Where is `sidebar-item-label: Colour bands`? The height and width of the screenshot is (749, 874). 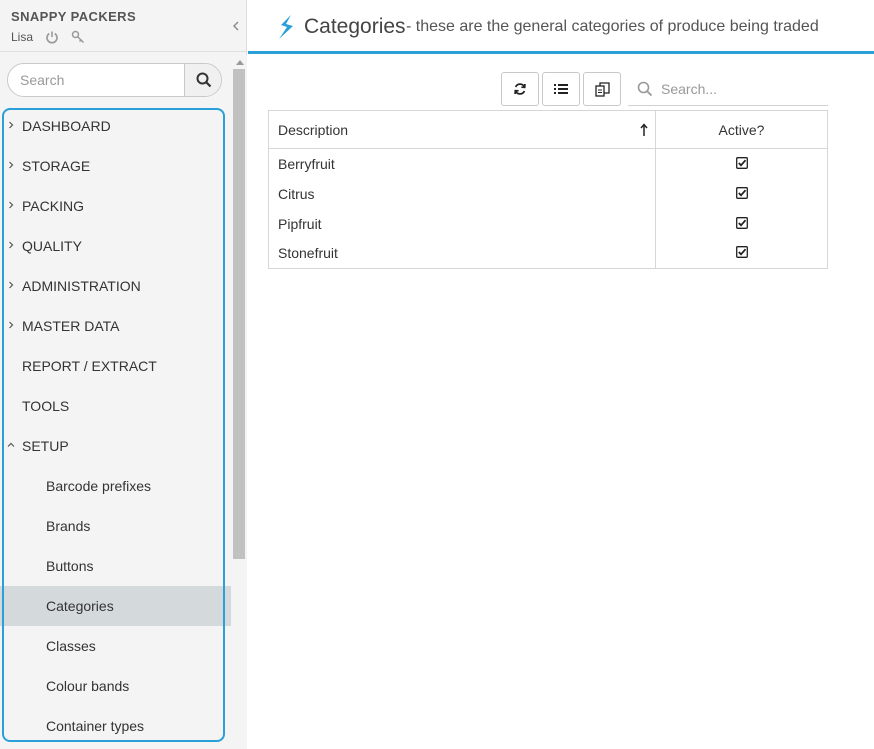
sidebar-item-label: Colour bands is located at coordinates (88, 686).